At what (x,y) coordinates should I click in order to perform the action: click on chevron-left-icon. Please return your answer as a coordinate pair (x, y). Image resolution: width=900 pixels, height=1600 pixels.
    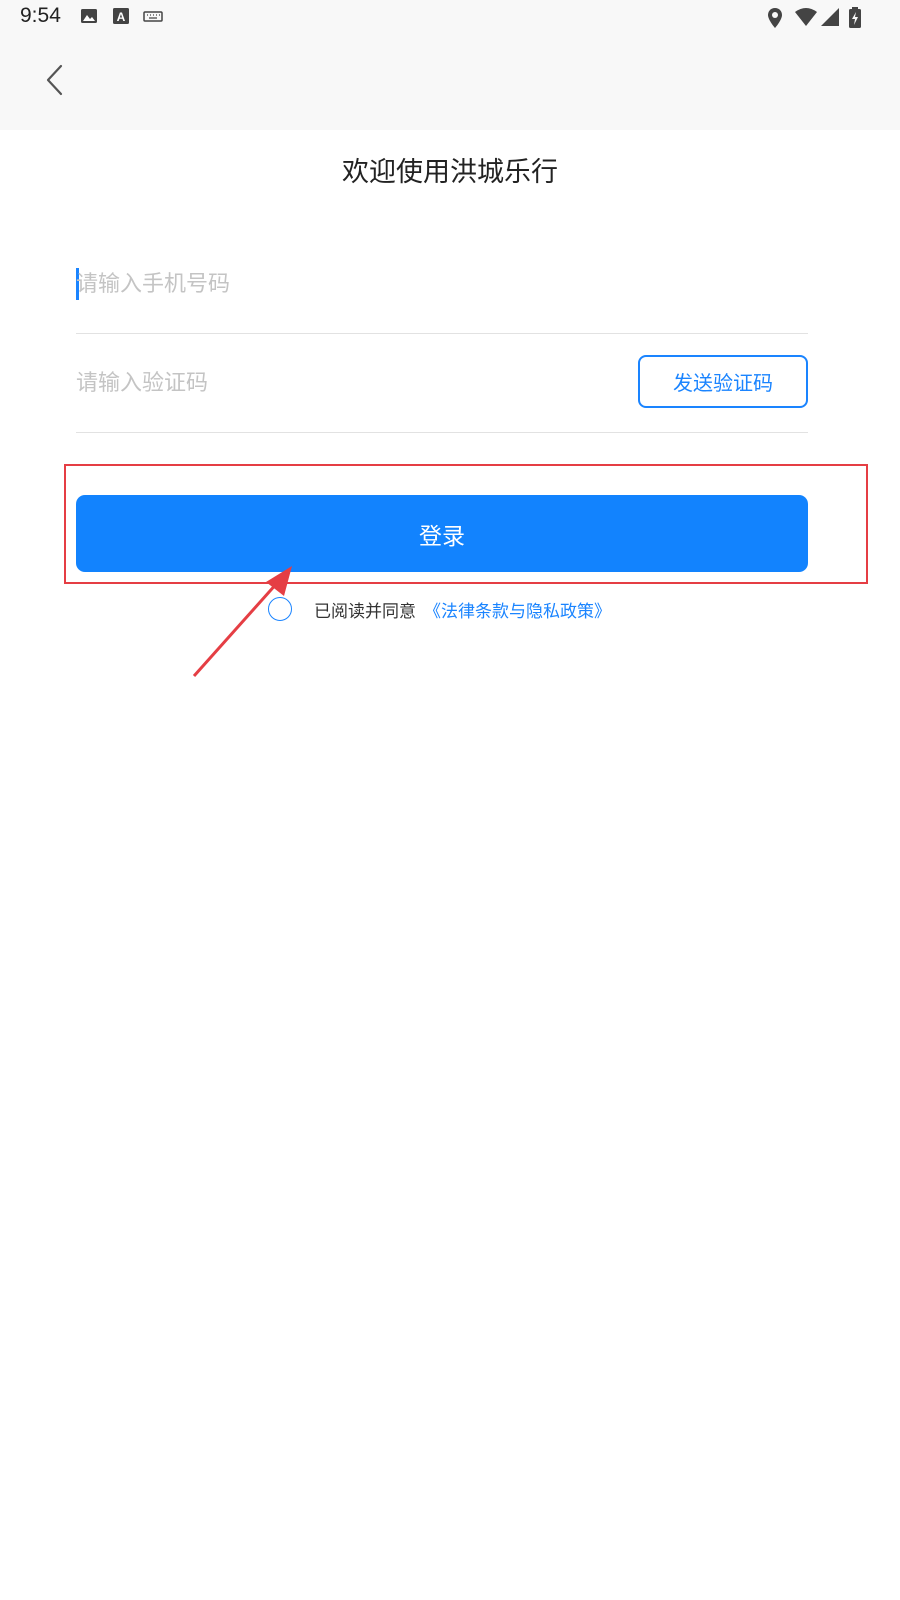
    Looking at the image, I should click on (54, 82).